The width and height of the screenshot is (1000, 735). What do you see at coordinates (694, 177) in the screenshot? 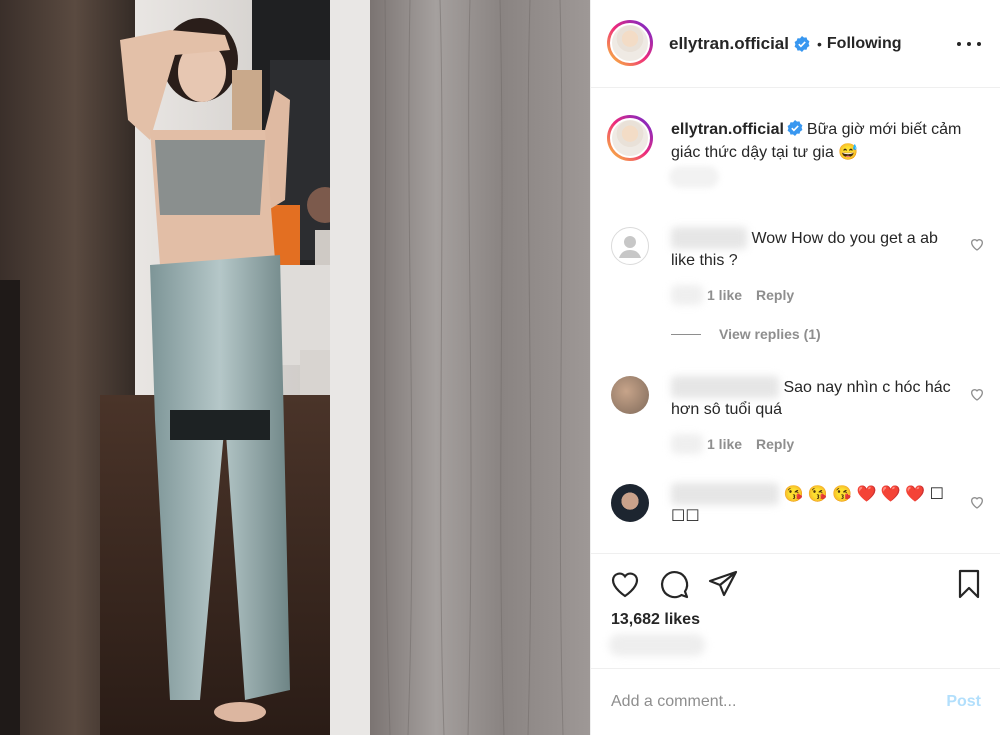
I see `blurred-timestamp` at bounding box center [694, 177].